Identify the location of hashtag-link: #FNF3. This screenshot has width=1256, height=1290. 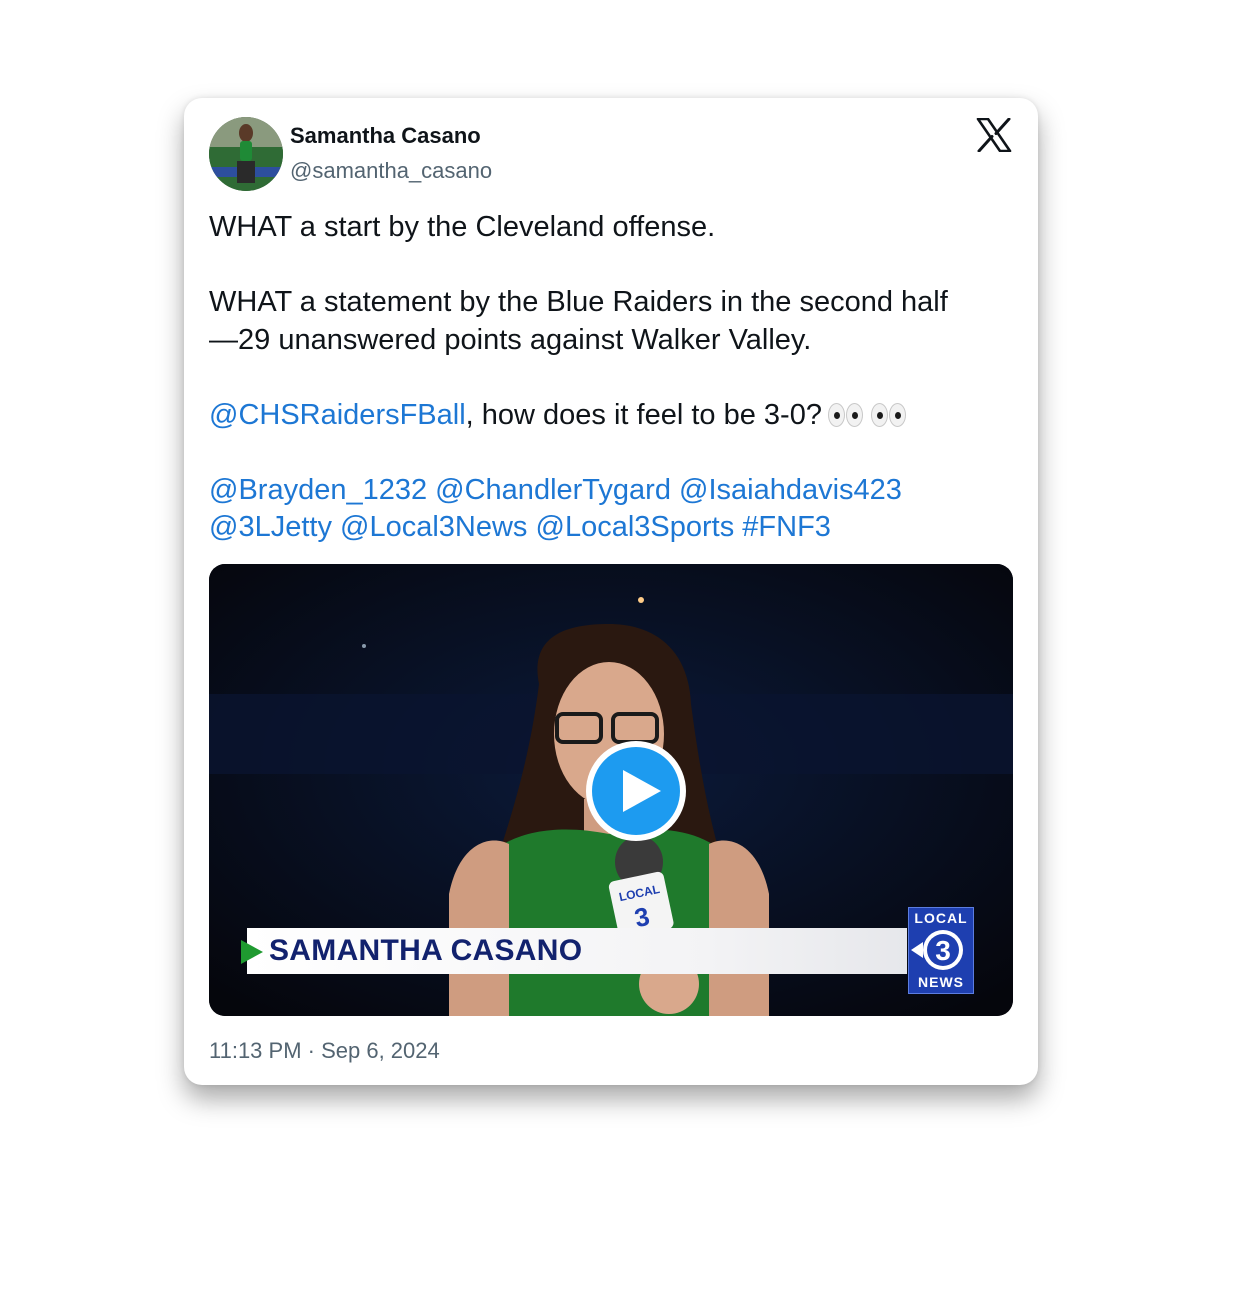
(786, 527).